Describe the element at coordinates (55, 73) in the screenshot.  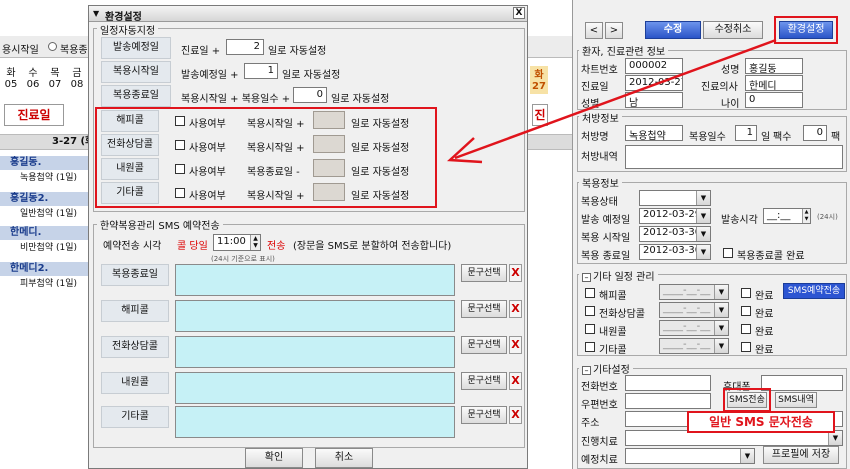
I see `day-name: 목` at that location.